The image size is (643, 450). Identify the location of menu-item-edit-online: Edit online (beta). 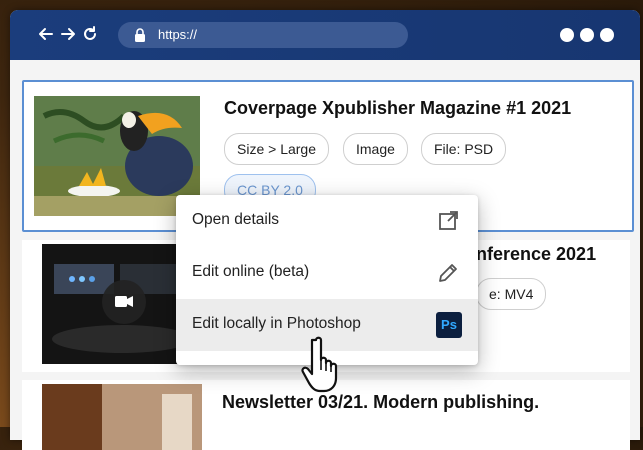
(327, 273).